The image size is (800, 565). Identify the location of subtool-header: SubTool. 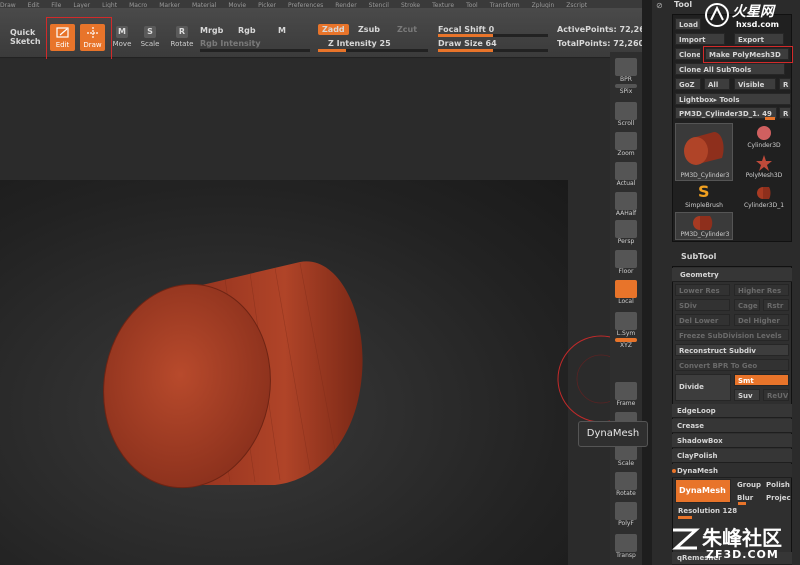
(698, 256).